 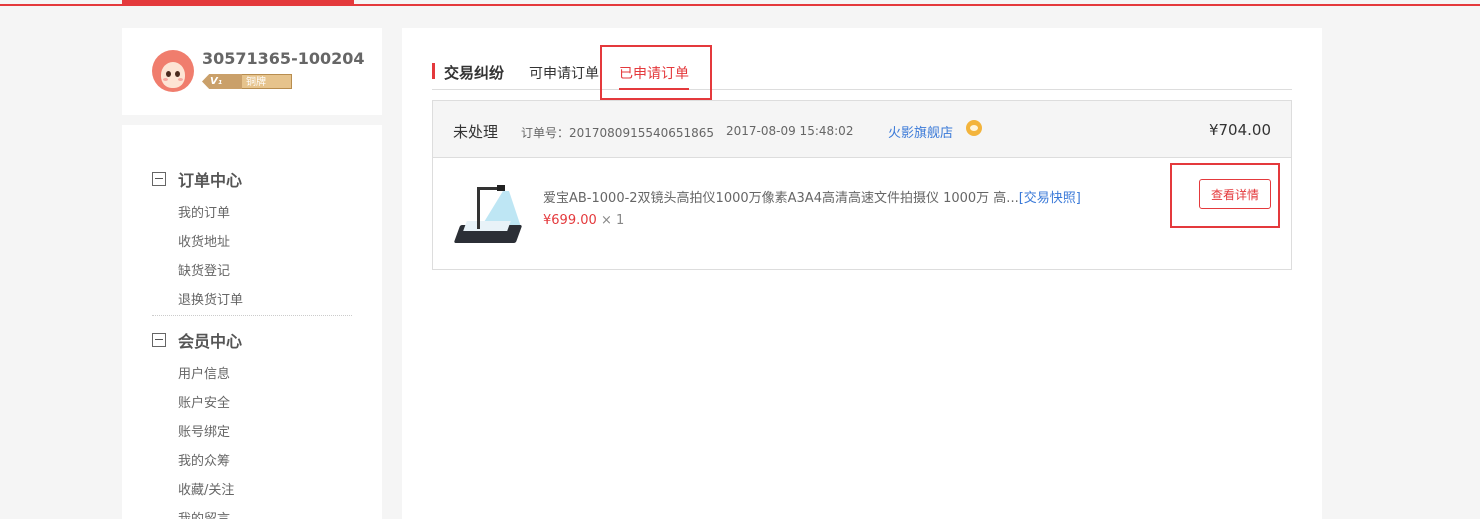 I want to click on title-marker, so click(x=433, y=71).